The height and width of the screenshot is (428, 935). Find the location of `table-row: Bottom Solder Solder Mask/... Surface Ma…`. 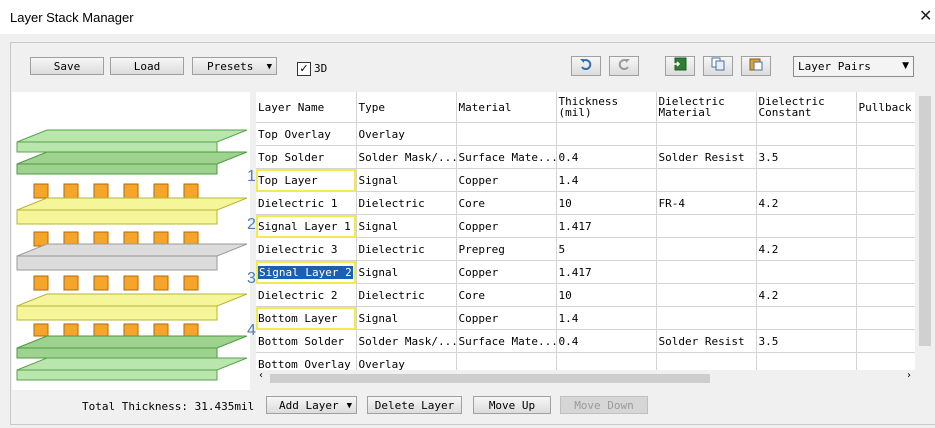

table-row: Bottom Solder Solder Mask/... Surface Ma… is located at coordinates (585, 341).